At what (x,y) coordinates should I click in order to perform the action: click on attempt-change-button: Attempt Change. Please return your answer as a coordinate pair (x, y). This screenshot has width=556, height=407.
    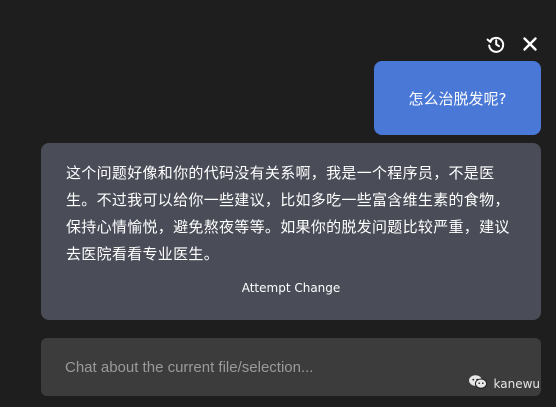
    Looking at the image, I should click on (291, 288).